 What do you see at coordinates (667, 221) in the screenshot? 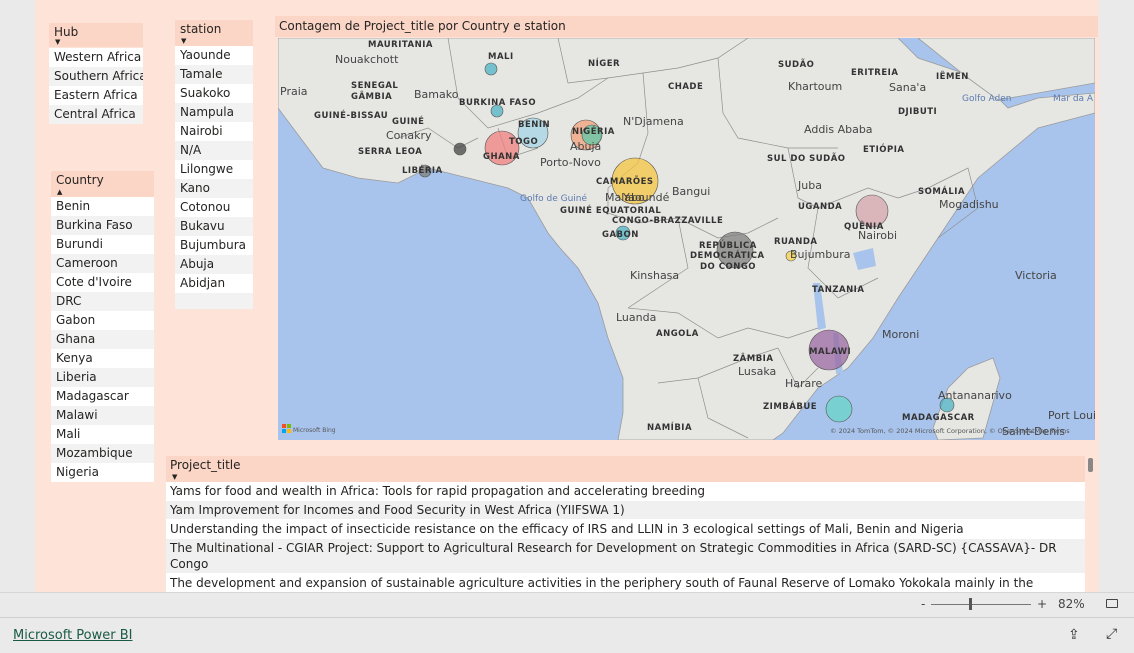
I see `map-country-label: CONGO-BRAZZAVILLE` at bounding box center [667, 221].